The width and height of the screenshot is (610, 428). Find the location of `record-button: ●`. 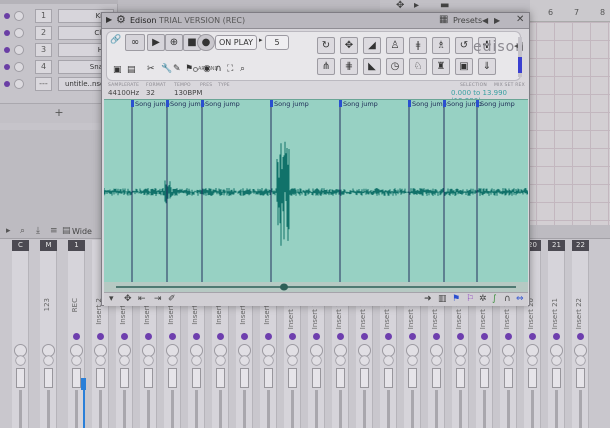

record-button: ● is located at coordinates (206, 42).